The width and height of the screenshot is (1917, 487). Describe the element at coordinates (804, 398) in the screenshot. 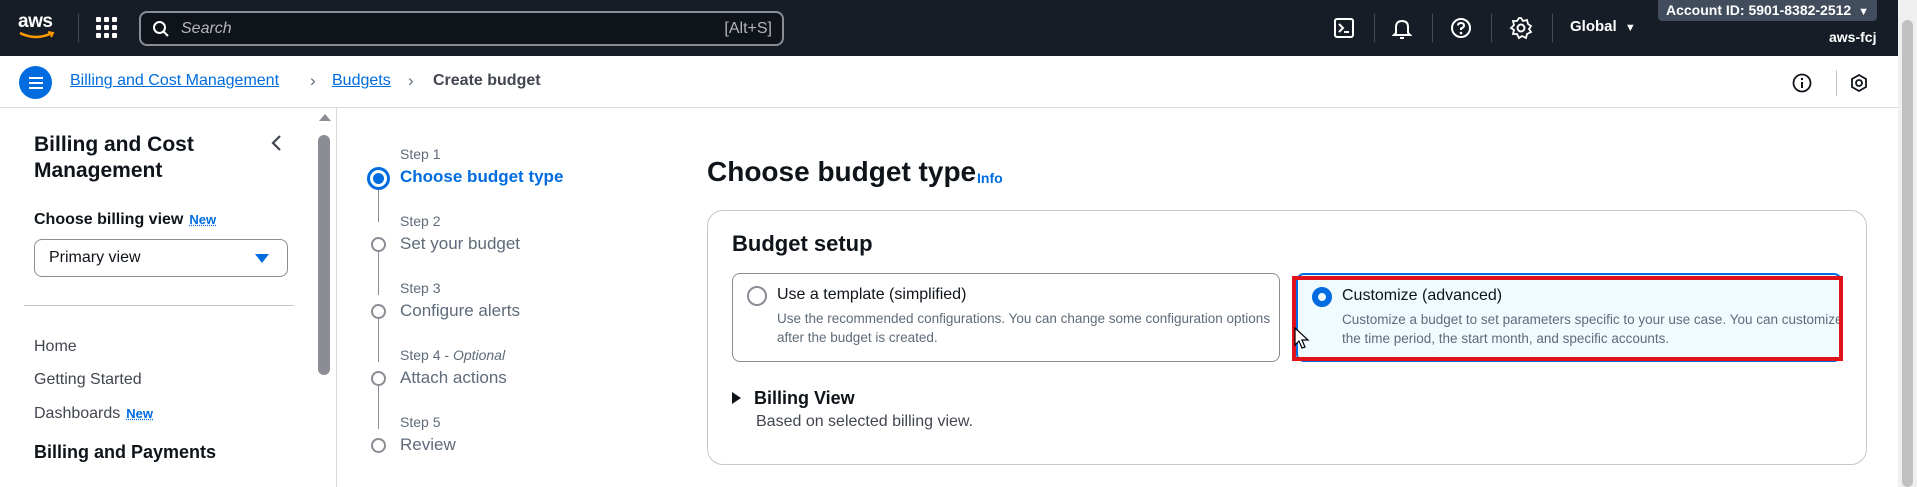

I see `expander-title: Billing View` at that location.